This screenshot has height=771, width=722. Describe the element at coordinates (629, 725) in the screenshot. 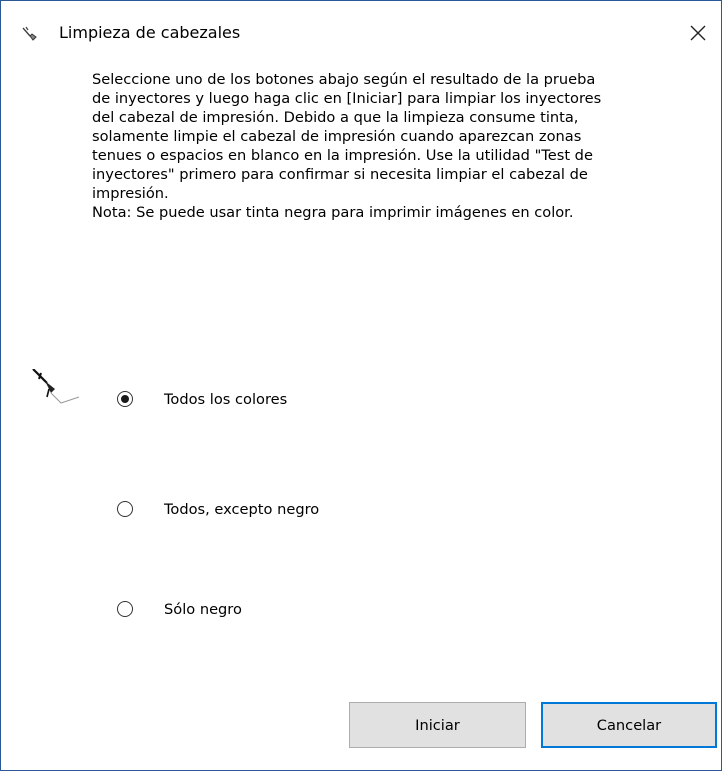

I see `cancel-button: Cancelar` at that location.